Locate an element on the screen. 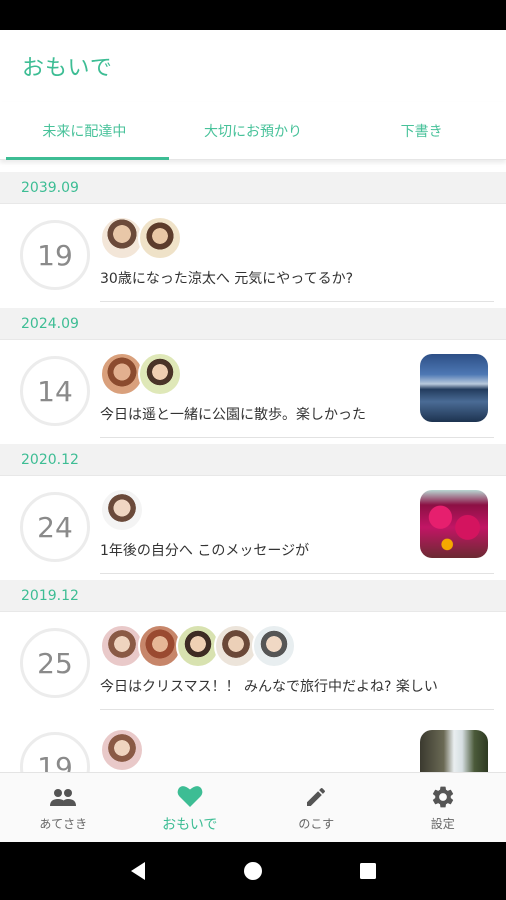 The height and width of the screenshot is (900, 506). tab-kept: 大切にお預かり is located at coordinates (253, 130).